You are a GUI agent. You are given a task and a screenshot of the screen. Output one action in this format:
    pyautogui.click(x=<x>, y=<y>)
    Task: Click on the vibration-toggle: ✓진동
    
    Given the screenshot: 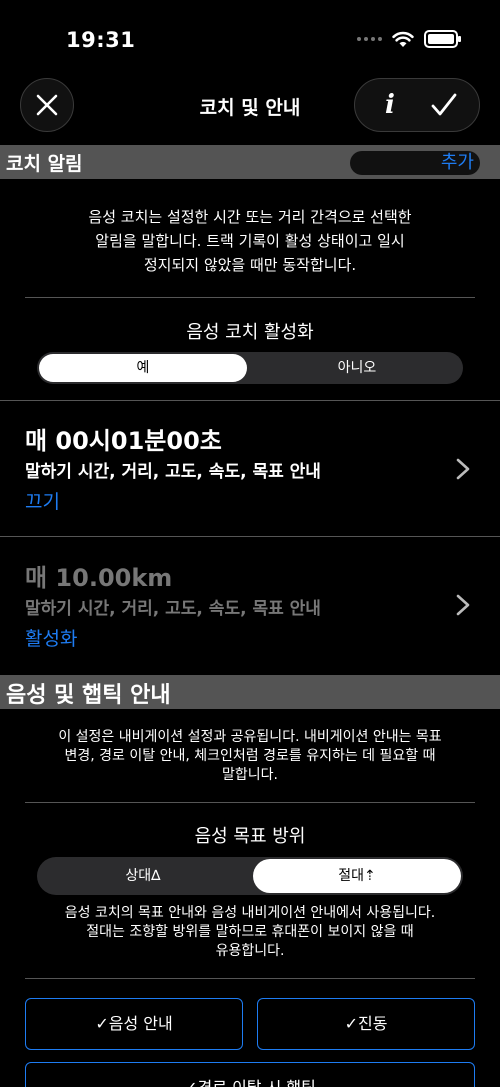 What is the action you would take?
    pyautogui.click(x=366, y=1024)
    